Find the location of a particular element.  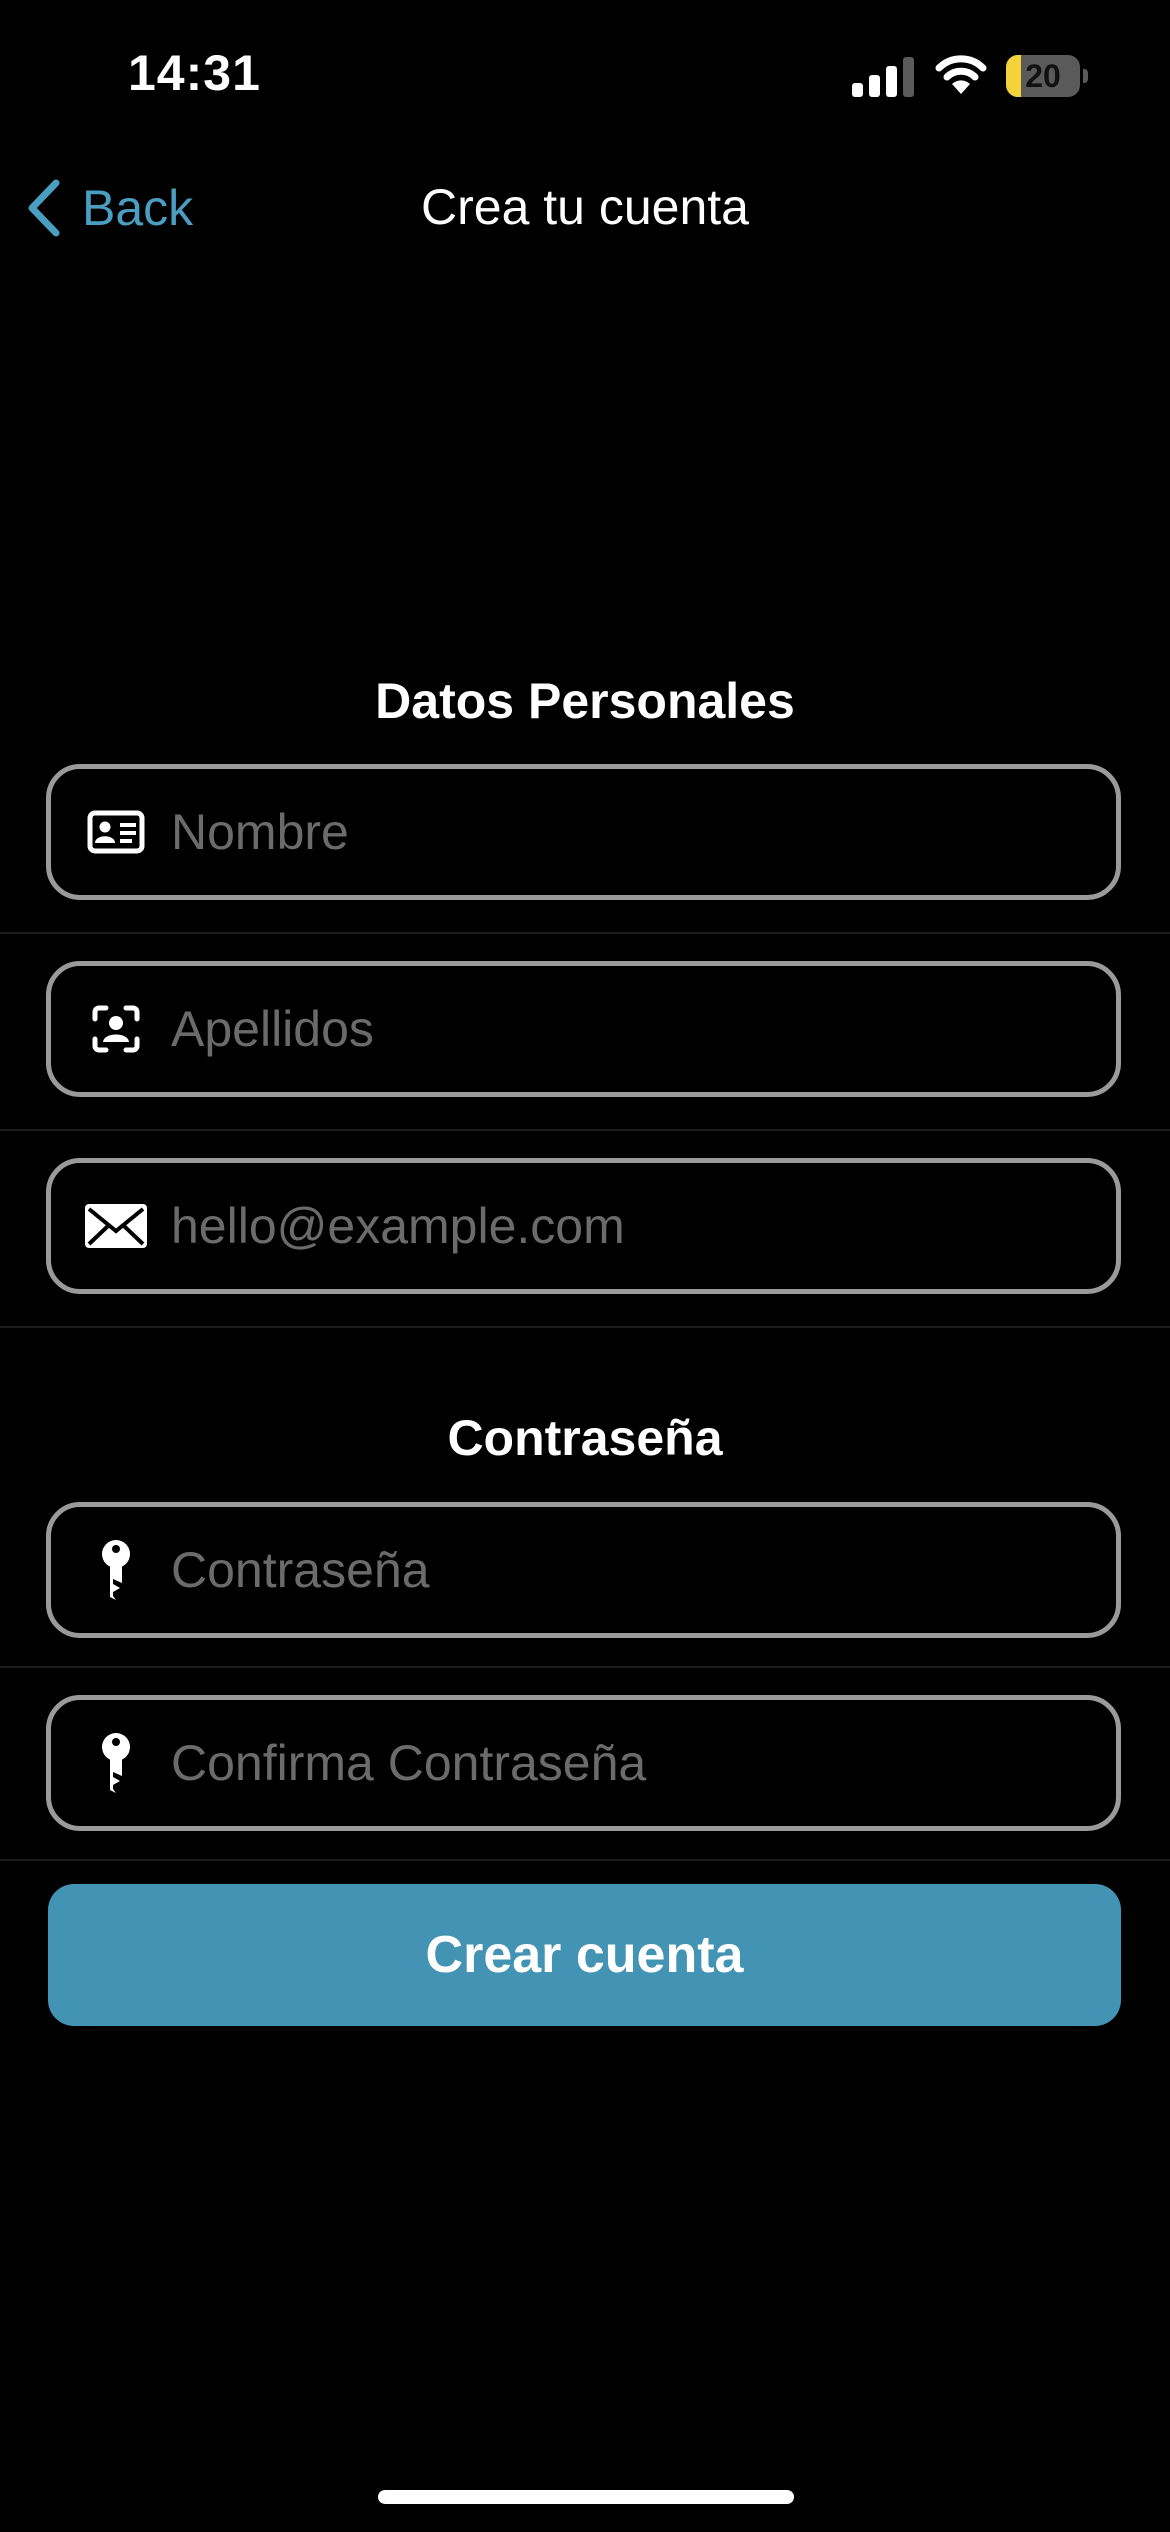

cellular-signal-icon is located at coordinates (884, 77).